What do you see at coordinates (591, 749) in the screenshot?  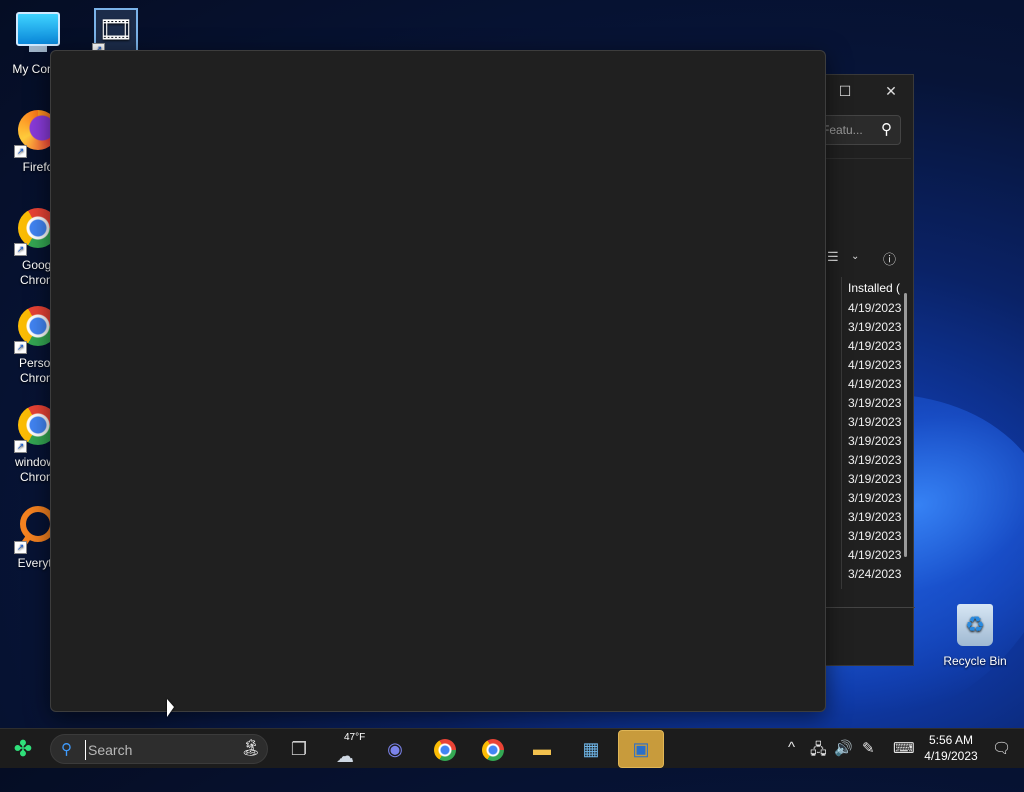 I see `resource-monitor-icon: ▦` at bounding box center [591, 749].